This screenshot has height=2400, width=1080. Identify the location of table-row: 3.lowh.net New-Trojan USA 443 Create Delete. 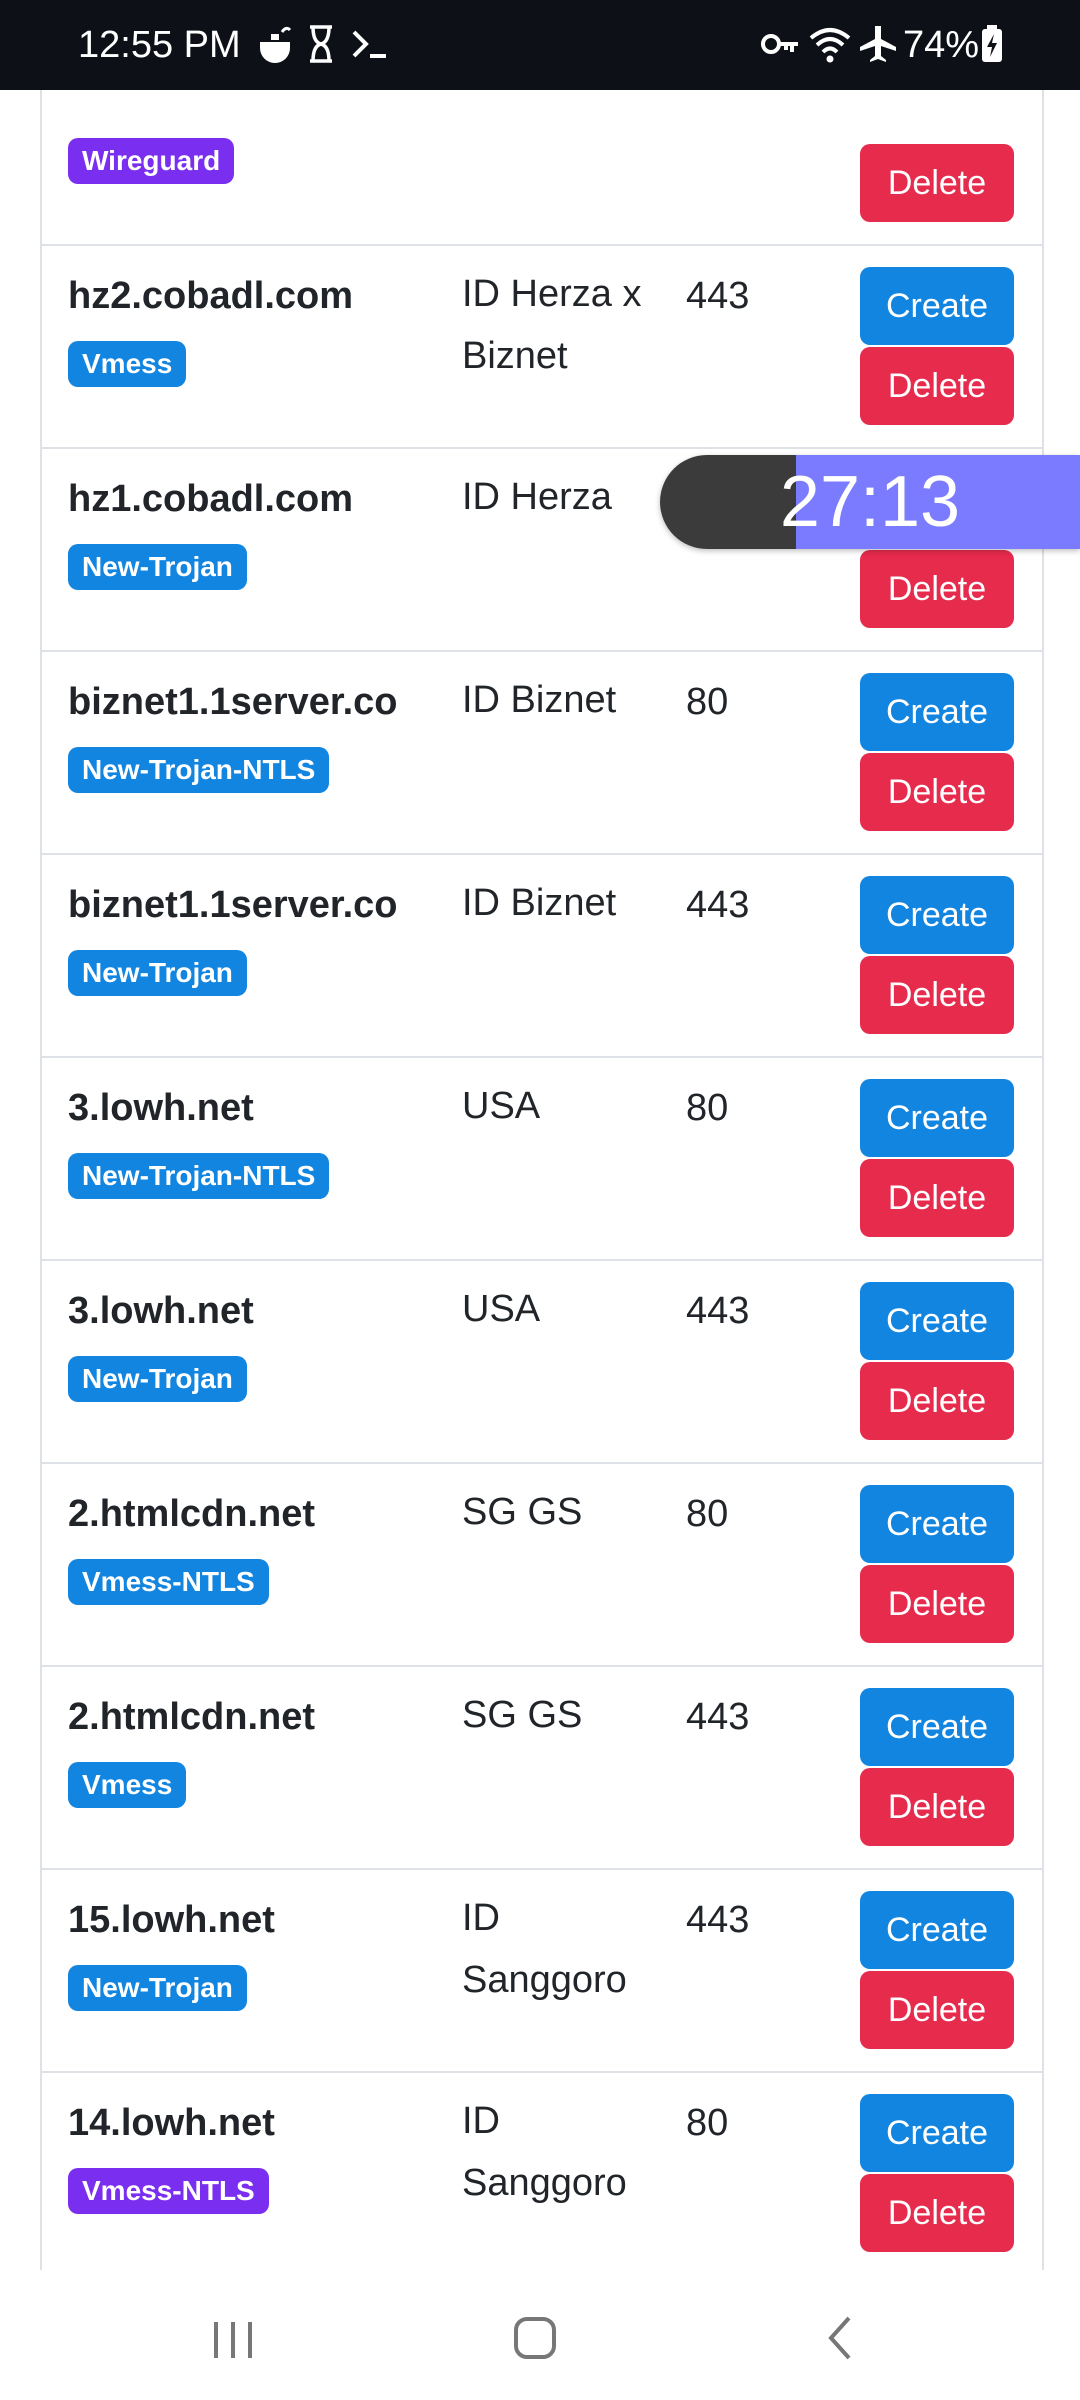
(542, 1362).